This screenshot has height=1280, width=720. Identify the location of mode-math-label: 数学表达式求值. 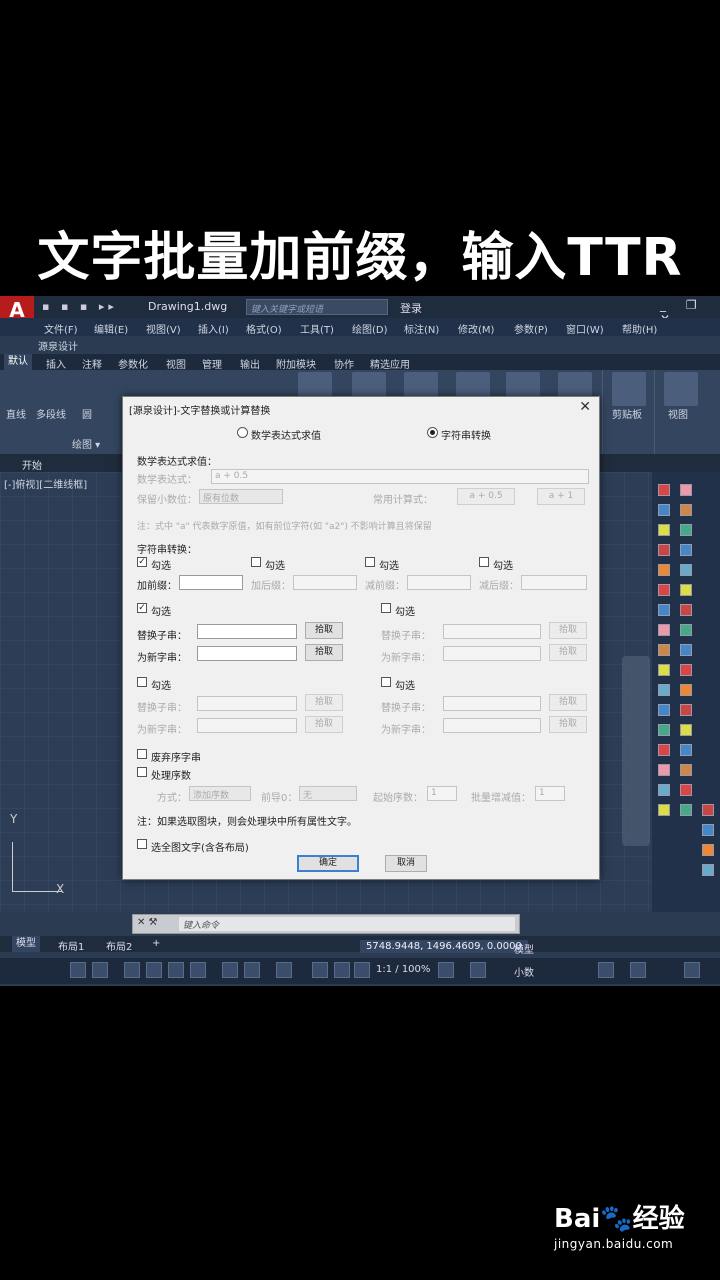
(286, 434).